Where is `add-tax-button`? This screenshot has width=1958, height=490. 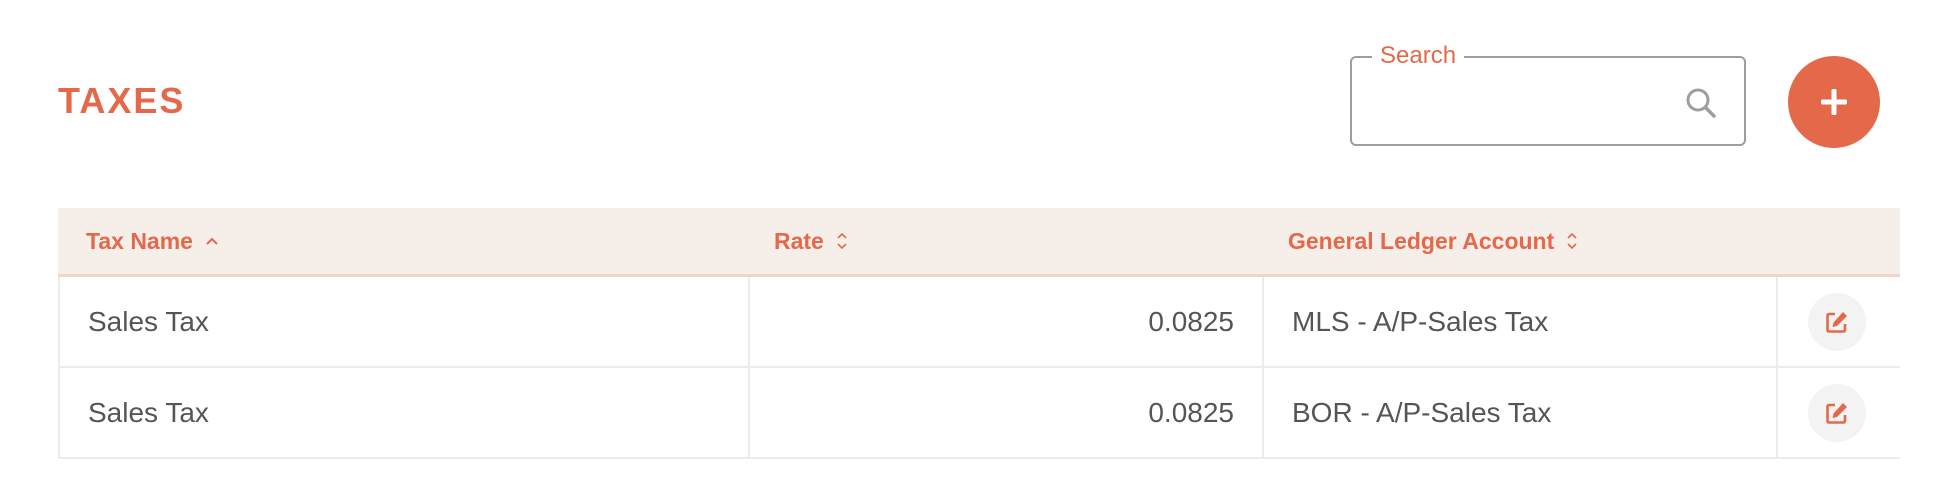 add-tax-button is located at coordinates (1834, 102).